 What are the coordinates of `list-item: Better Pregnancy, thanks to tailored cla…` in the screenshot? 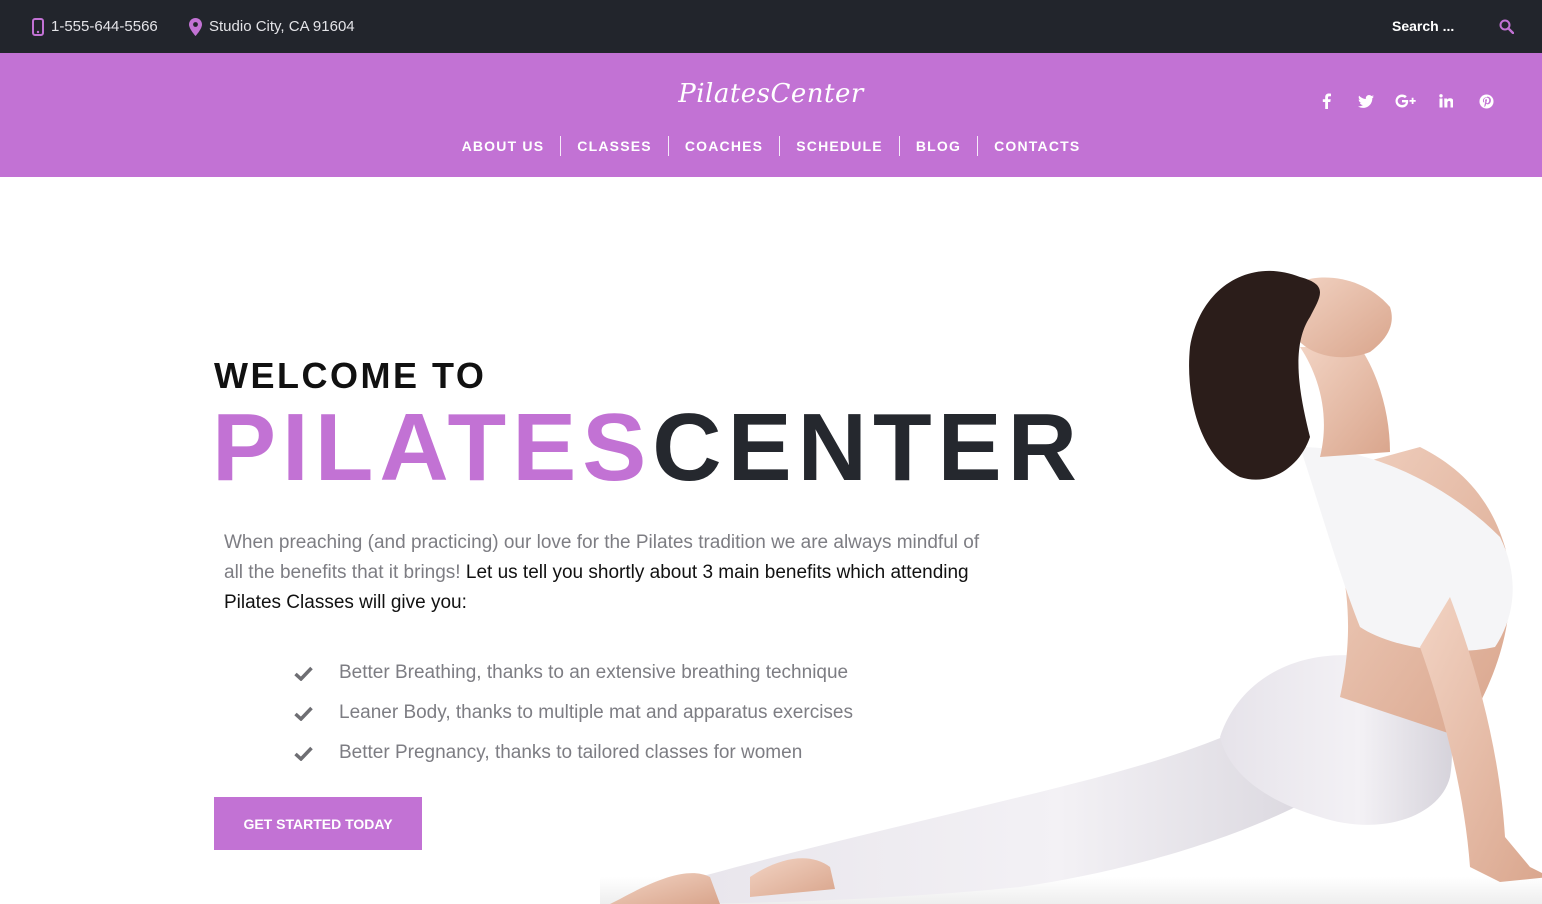 It's located at (573, 753).